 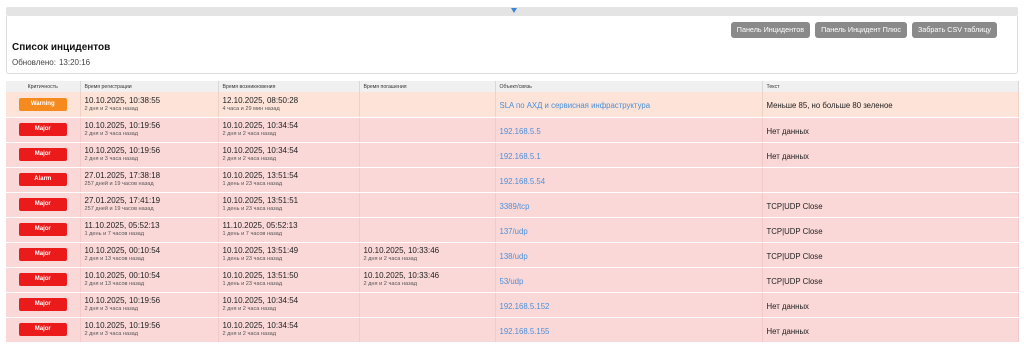 What do you see at coordinates (629, 130) in the screenshot?
I see `object-cell: 192.168.5.5` at bounding box center [629, 130].